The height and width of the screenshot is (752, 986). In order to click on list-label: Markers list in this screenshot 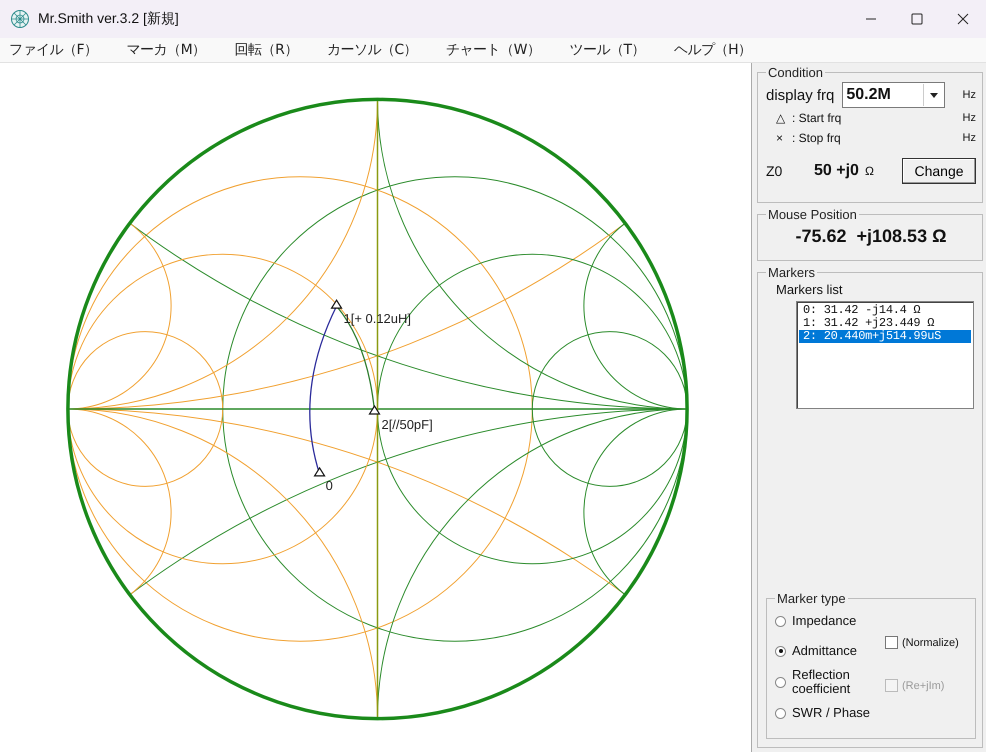, I will do `click(810, 289)`.